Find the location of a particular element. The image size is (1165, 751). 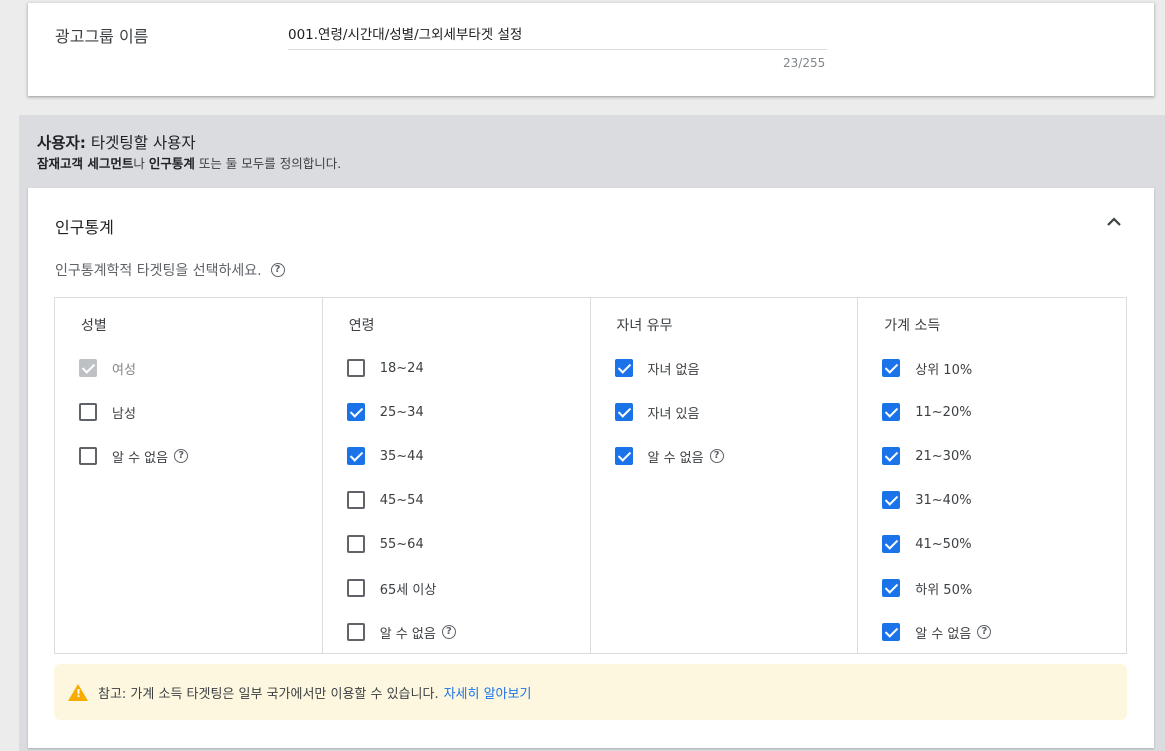

column-header: 가계 소득 is located at coordinates (912, 326).